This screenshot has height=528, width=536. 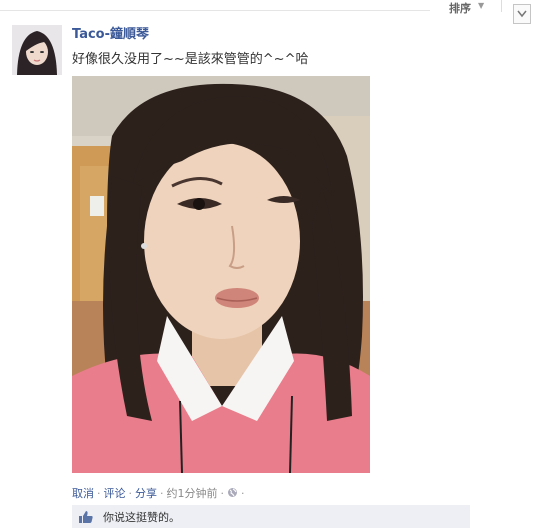 What do you see at coordinates (146, 493) in the screenshot?
I see `share-link: 分享` at bounding box center [146, 493].